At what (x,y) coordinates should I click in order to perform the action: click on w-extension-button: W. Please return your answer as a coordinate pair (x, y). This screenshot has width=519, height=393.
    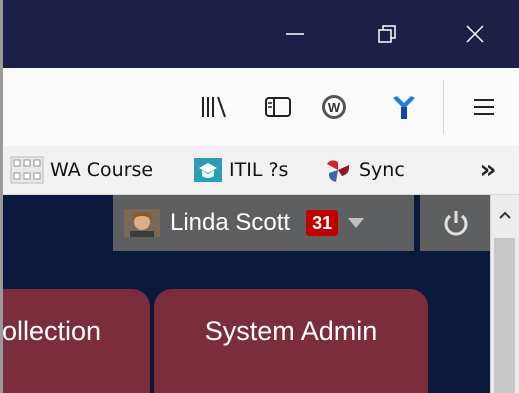
    Looking at the image, I should click on (334, 107).